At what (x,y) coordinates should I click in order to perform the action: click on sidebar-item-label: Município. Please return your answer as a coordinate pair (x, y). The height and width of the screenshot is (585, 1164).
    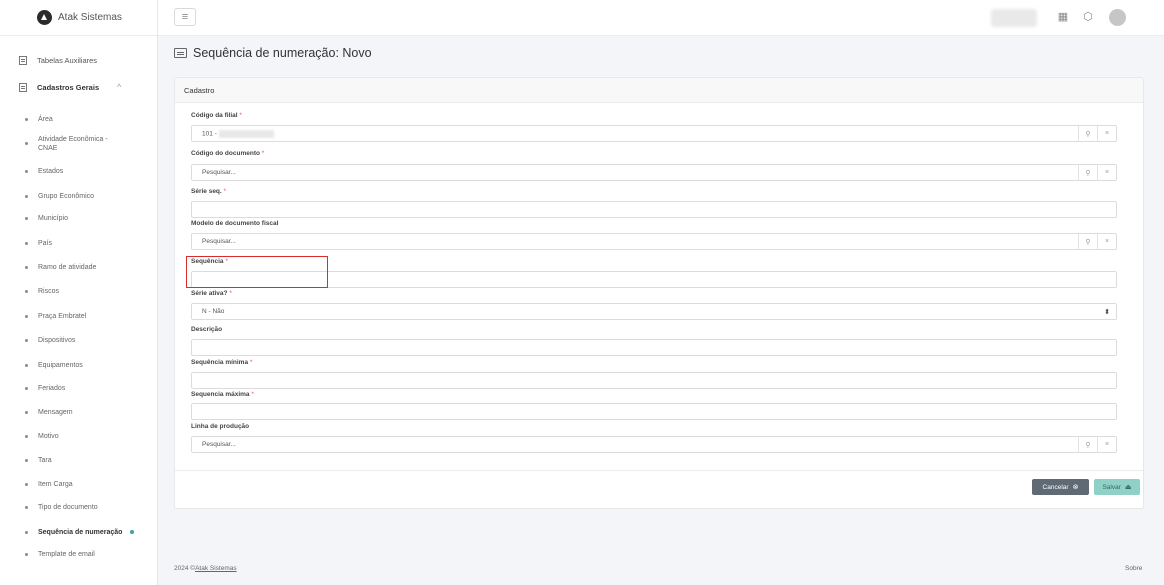
    Looking at the image, I should click on (53, 218).